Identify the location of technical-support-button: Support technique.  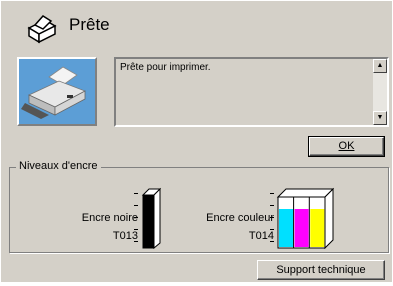
(321, 270).